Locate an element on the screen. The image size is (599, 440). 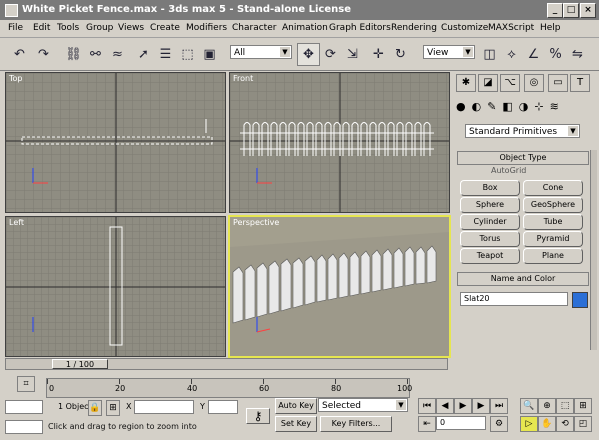
reference-coordinate-dropdown: View ▼ is located at coordinates (449, 52).